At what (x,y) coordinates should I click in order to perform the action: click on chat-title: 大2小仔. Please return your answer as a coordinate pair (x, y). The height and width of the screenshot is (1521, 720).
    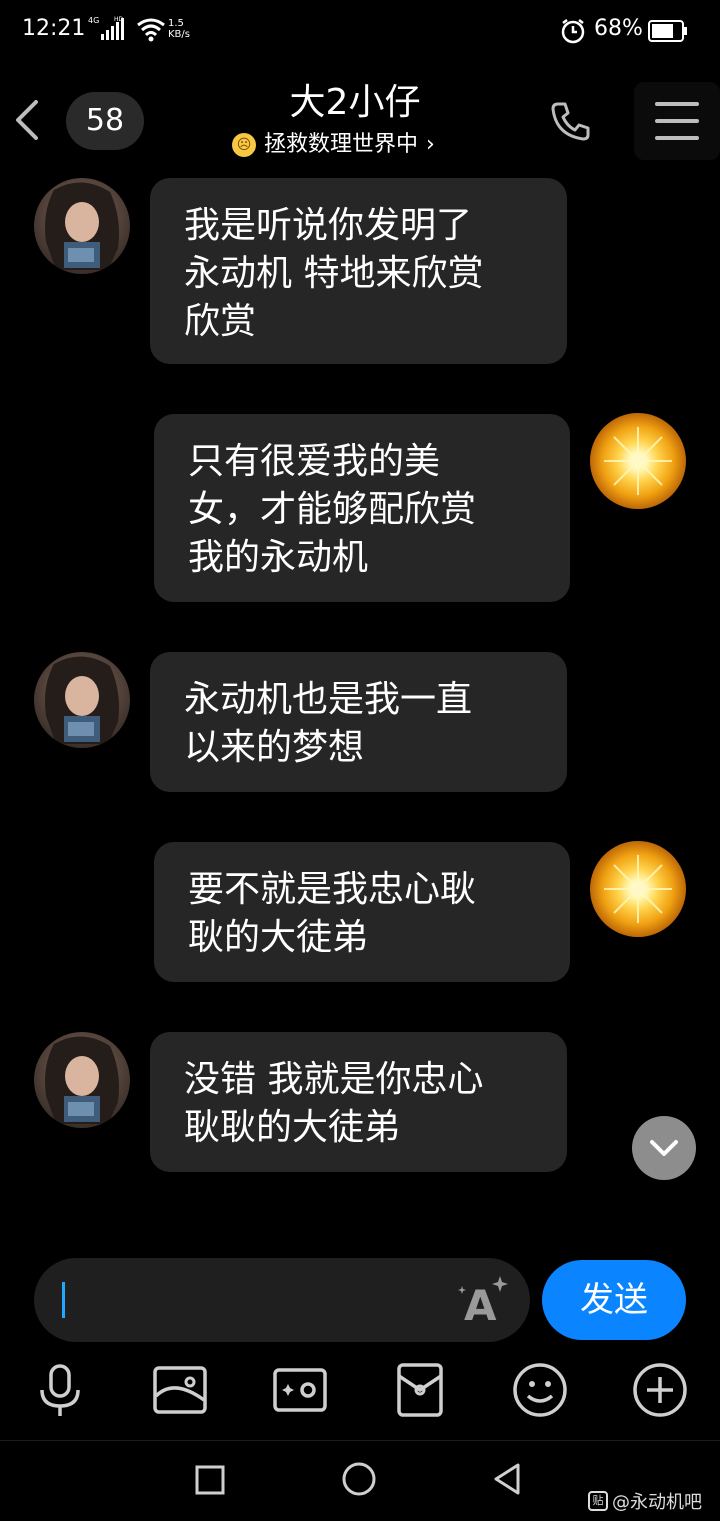
    Looking at the image, I should click on (355, 102).